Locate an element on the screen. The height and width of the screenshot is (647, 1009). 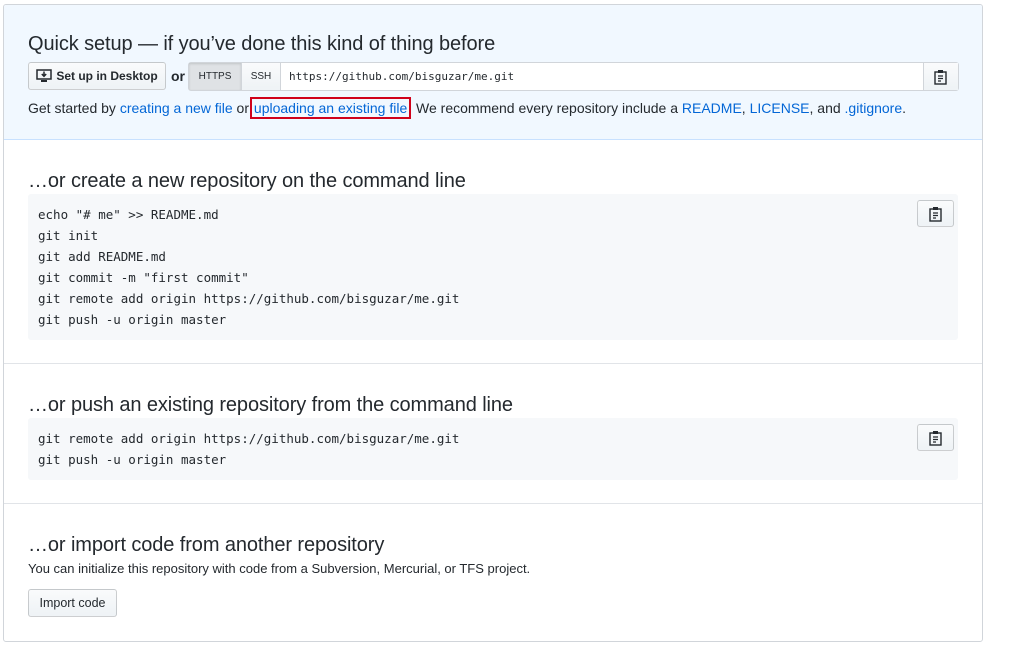
code-line: git init is located at coordinates (68, 235).